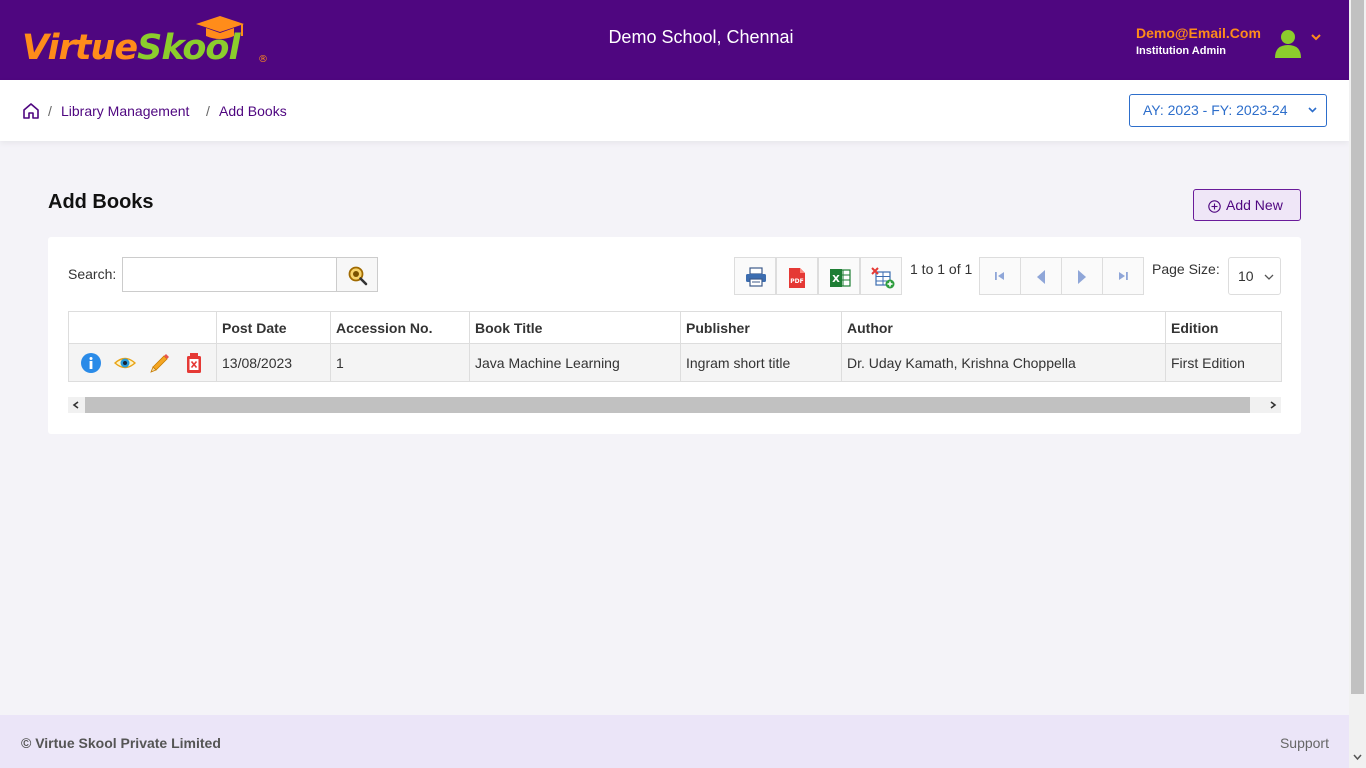 This screenshot has width=1366, height=768. What do you see at coordinates (142, 327) in the screenshot?
I see `column-header-actions` at bounding box center [142, 327].